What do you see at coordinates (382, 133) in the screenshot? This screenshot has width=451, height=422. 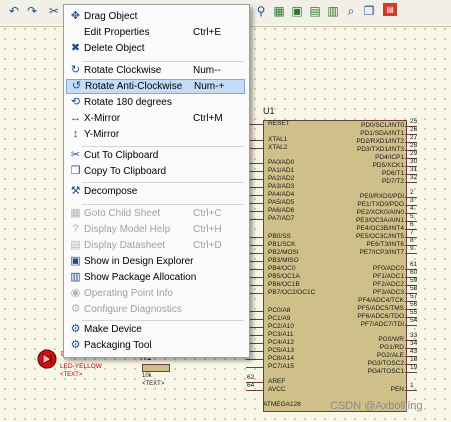 I see `chip-right-pin-label: PD1/SDA/INT1` at bounding box center [382, 133].